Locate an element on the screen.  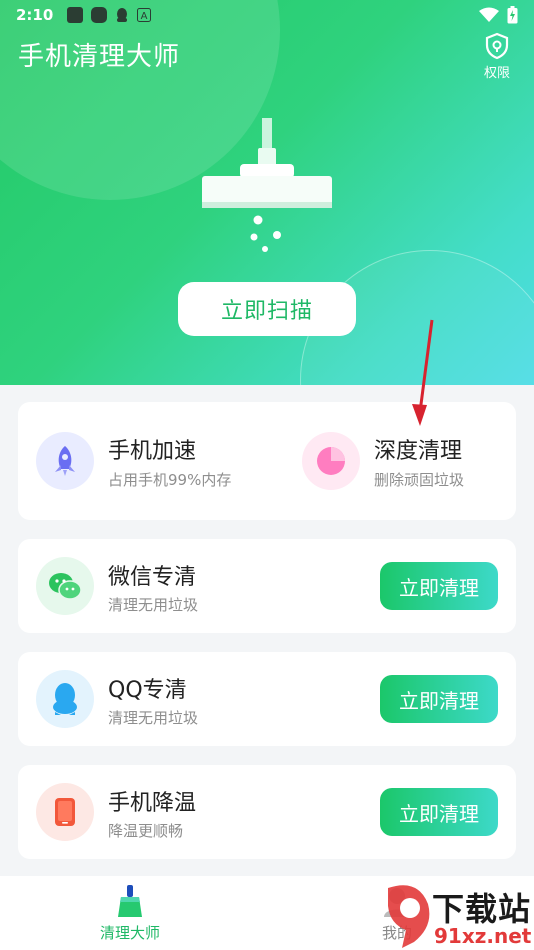
row-subtitle: 降温更顺畅 is located at coordinates (146, 831).